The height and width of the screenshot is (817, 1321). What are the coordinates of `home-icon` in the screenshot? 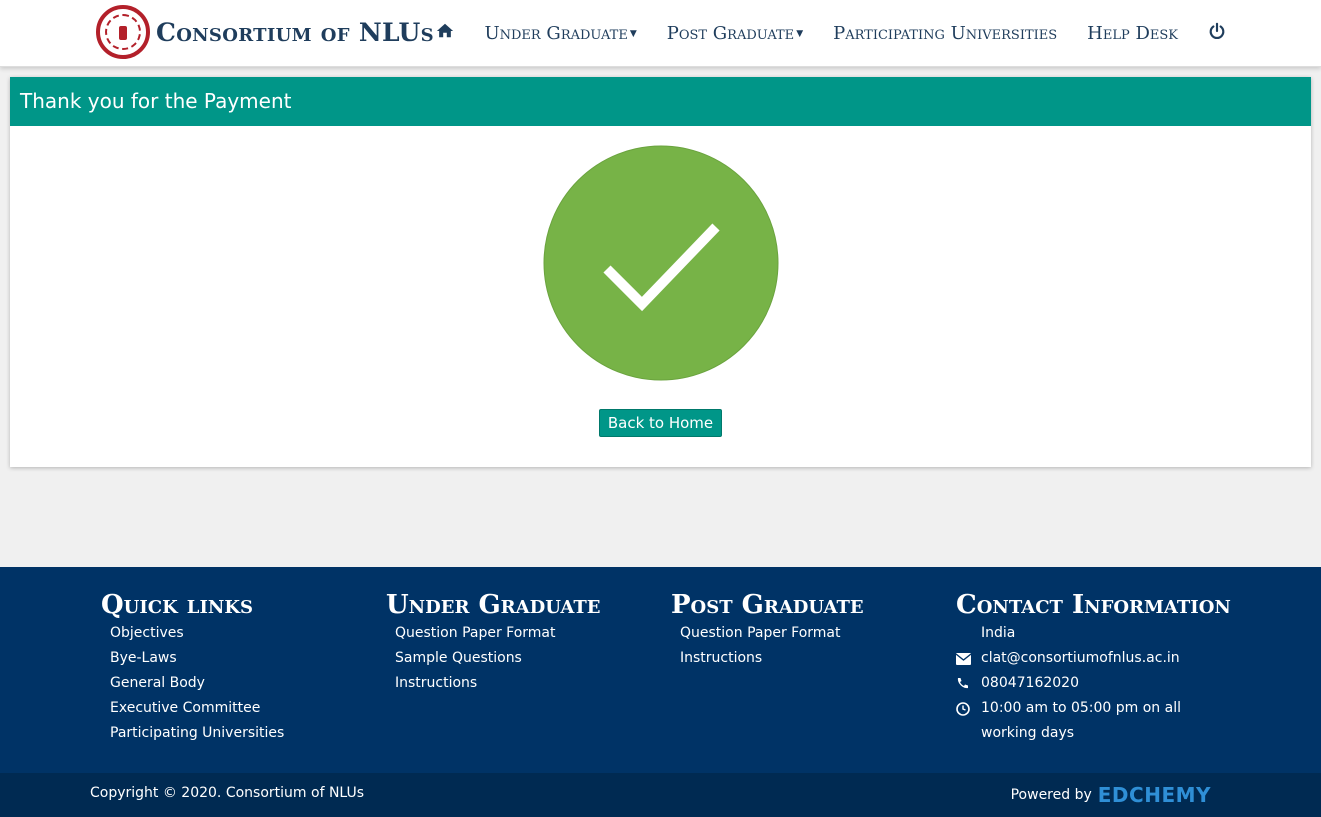 It's located at (445, 30).